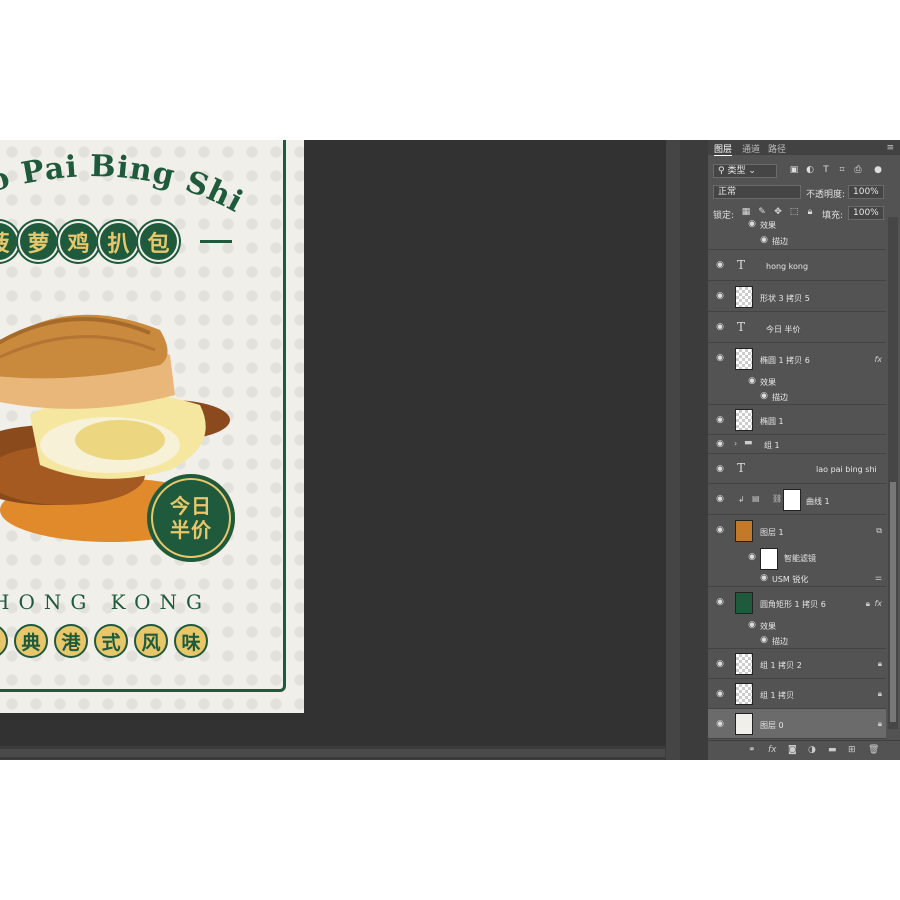 The height and width of the screenshot is (900, 900). I want to click on opacity-field: 100%, so click(866, 192).